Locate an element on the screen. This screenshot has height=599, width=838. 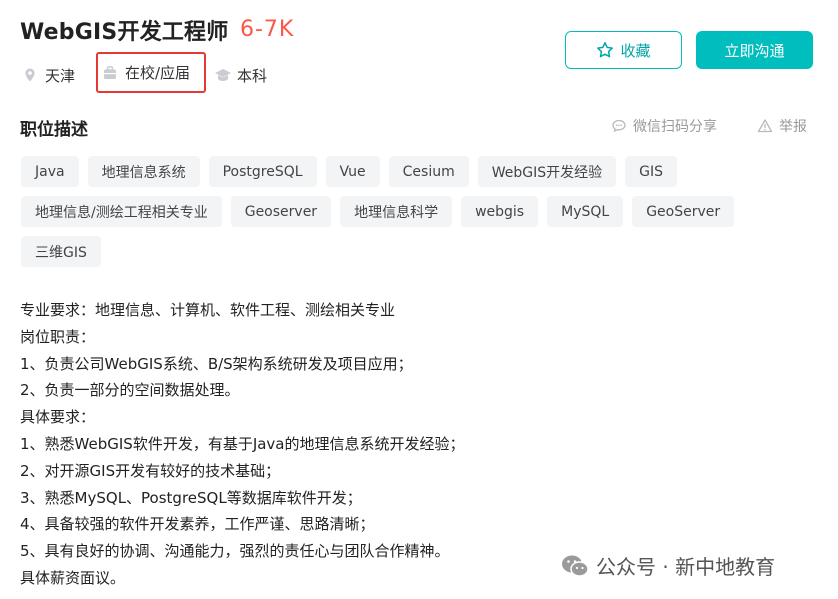
experience-label: 在校/应届 is located at coordinates (158, 73).